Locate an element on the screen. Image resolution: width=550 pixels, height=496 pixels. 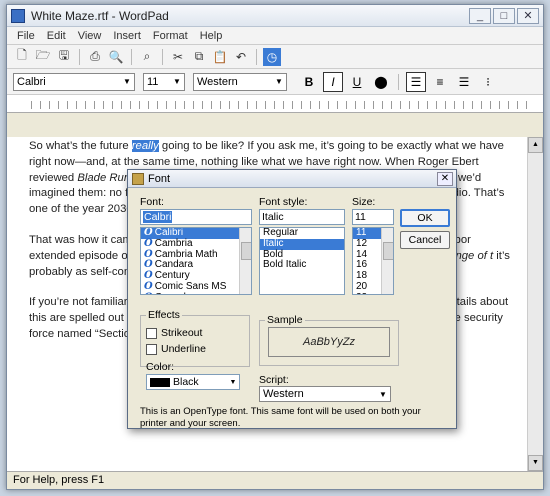
print-preview-icon: 🔍 is located at coordinates (116, 57).